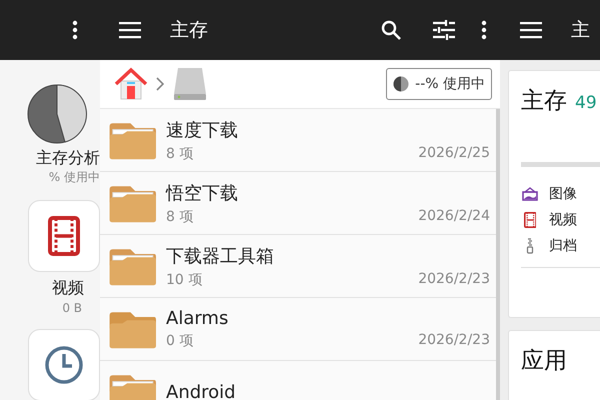 Image resolution: width=600 pixels, height=400 pixels. I want to click on storage-title: 主存分析, so click(68, 158).